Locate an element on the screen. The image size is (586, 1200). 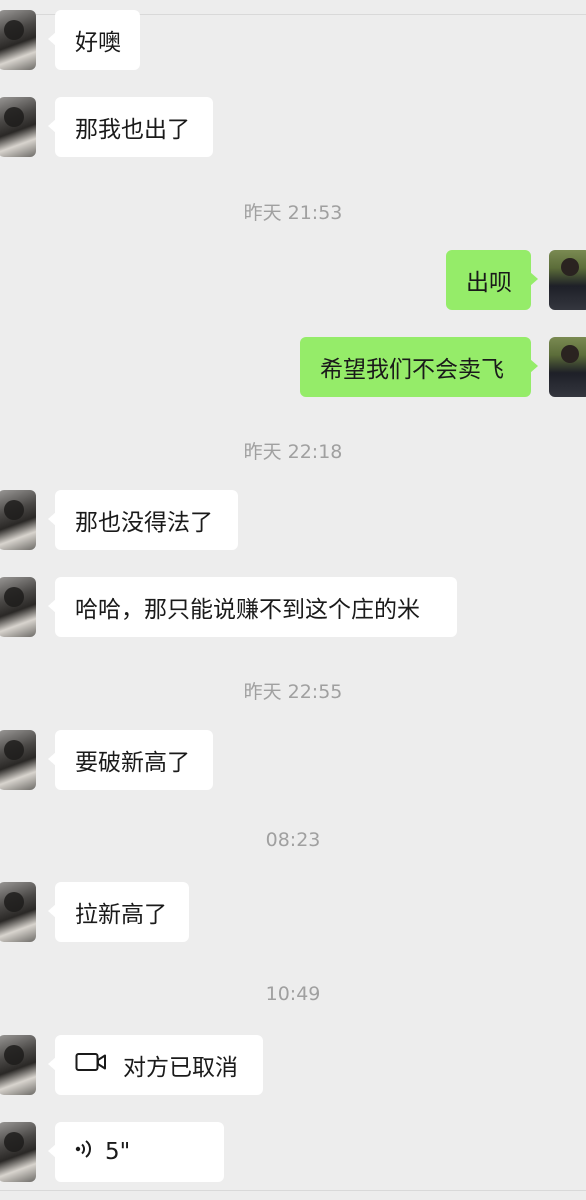
voice-wave-icon is located at coordinates (83, 1152).